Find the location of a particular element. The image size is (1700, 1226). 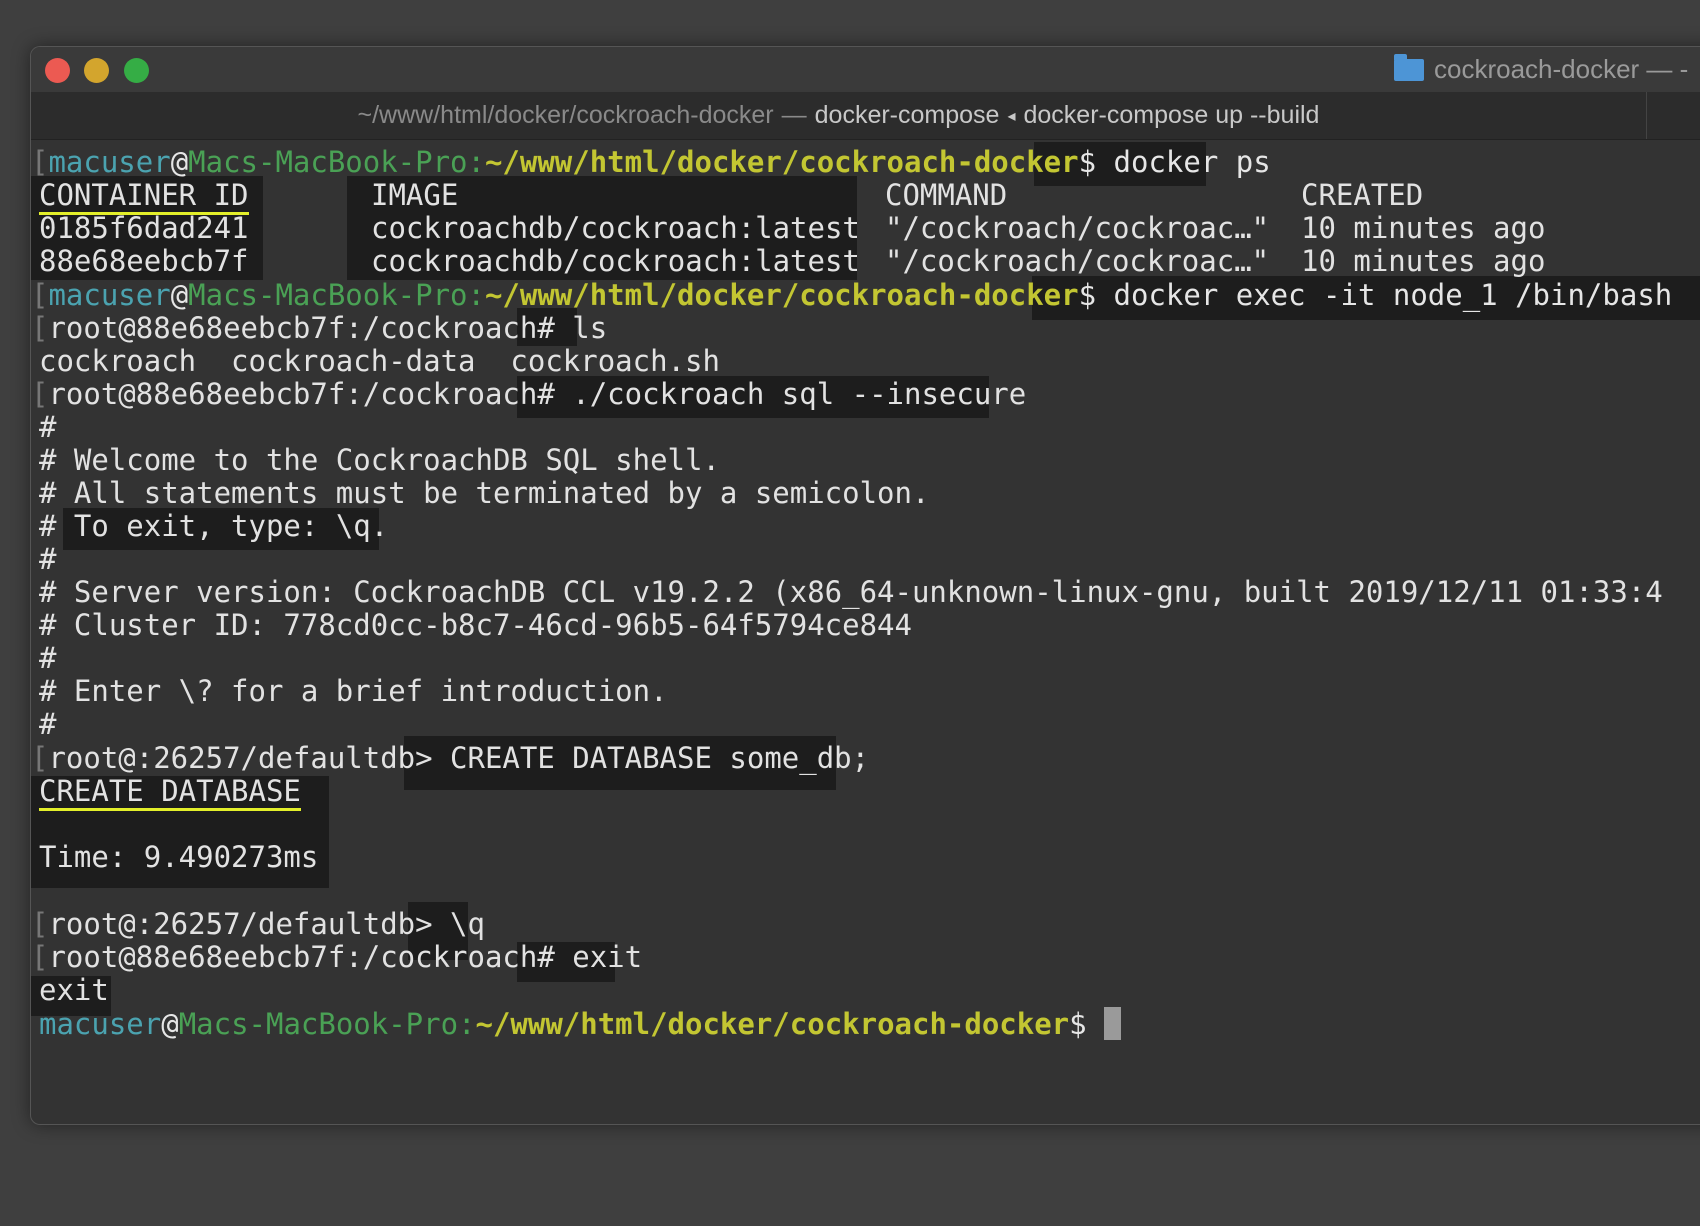

table-row-2-command: "/cockroach/cockroac…" is located at coordinates (1077, 261).